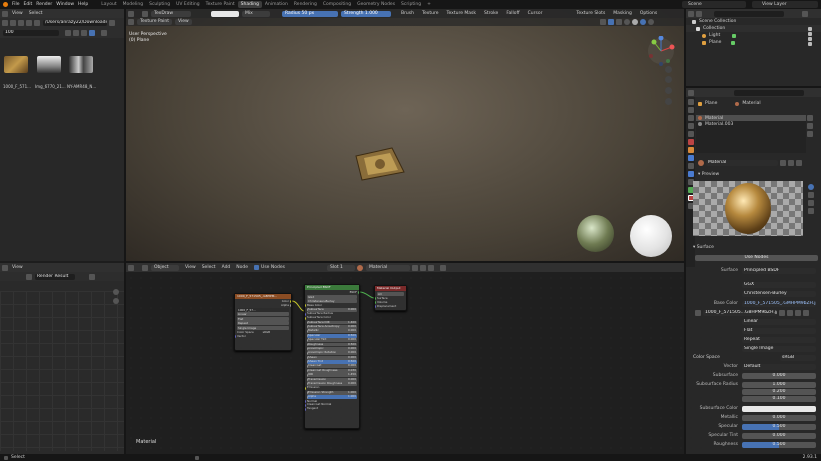 The height and width of the screenshot is (461, 821). Describe the element at coordinates (16, 4) in the screenshot. I see `menu-file: File` at that location.